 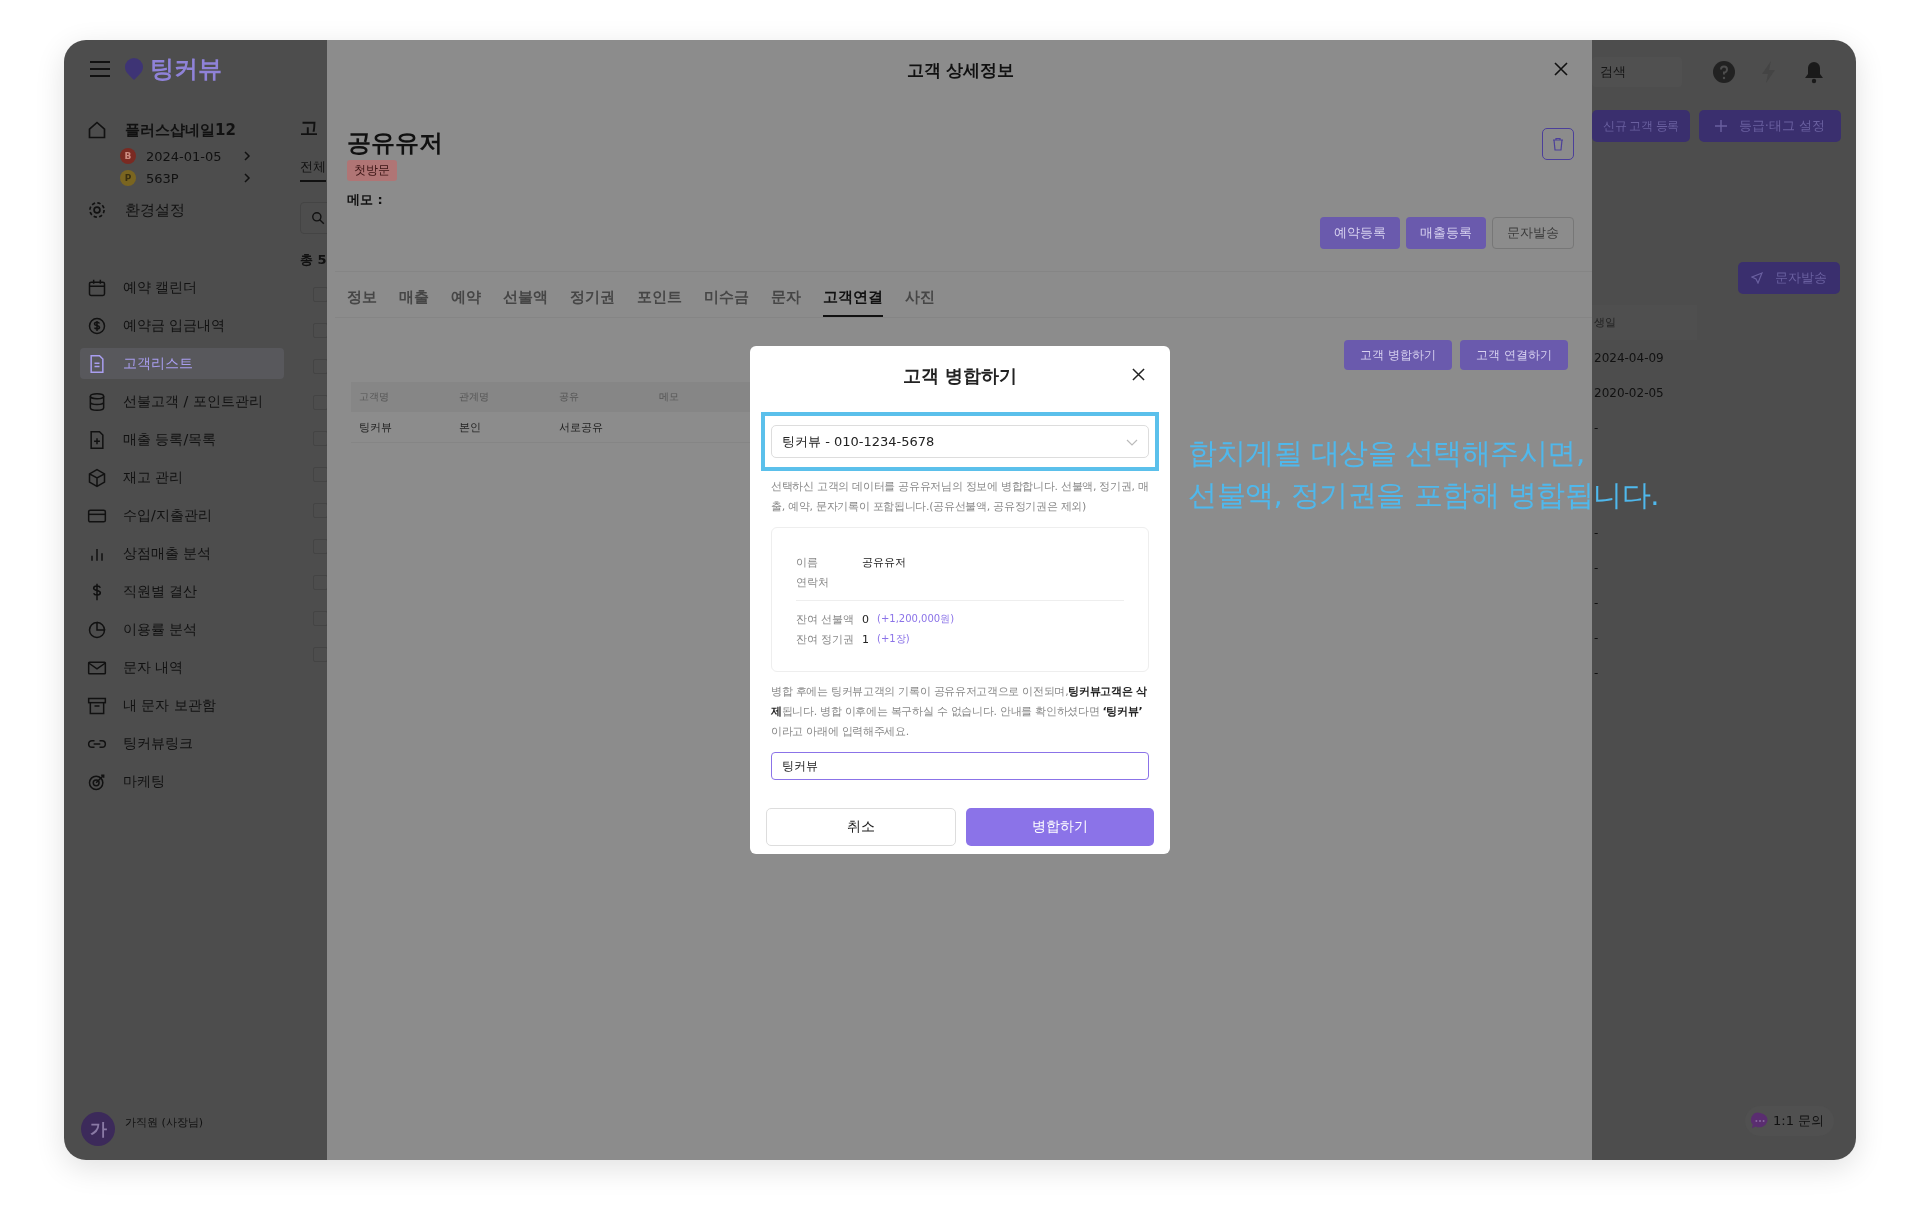 What do you see at coordinates (853, 302) in the screenshot?
I see `tab: 고객연결` at bounding box center [853, 302].